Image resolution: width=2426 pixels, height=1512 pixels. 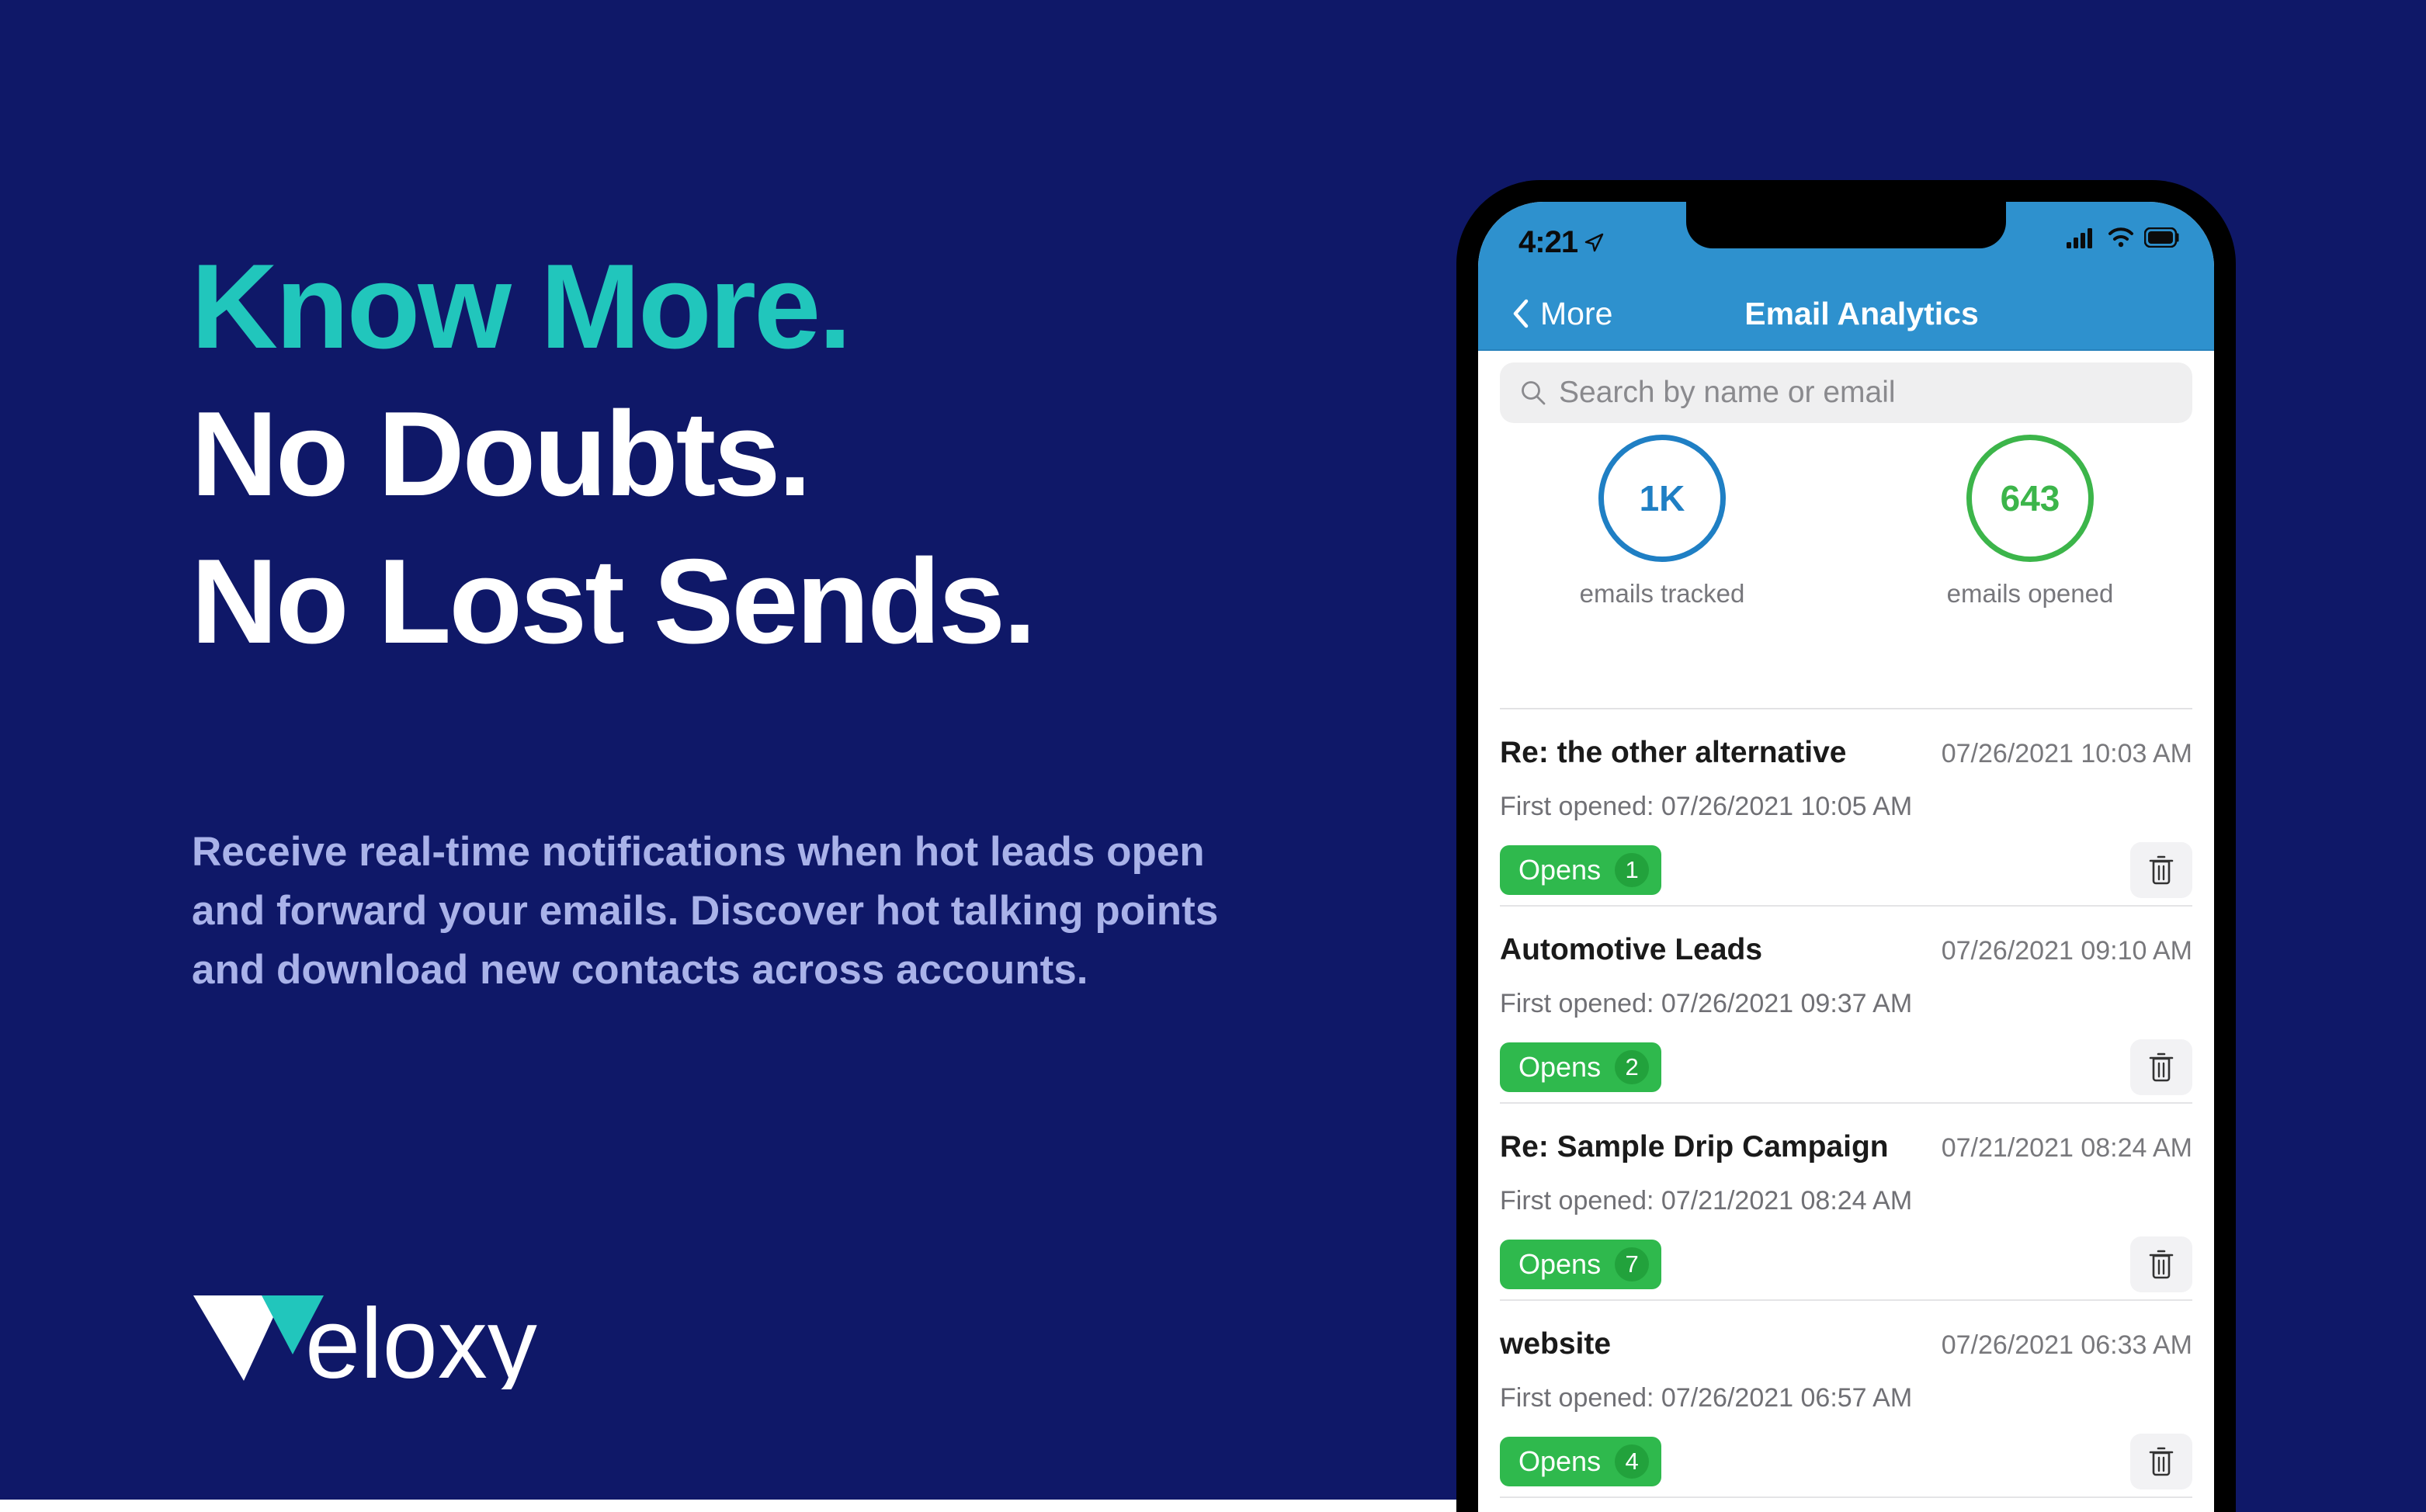 What do you see at coordinates (421, 1338) in the screenshot?
I see `svg-text: eloxy` at bounding box center [421, 1338].